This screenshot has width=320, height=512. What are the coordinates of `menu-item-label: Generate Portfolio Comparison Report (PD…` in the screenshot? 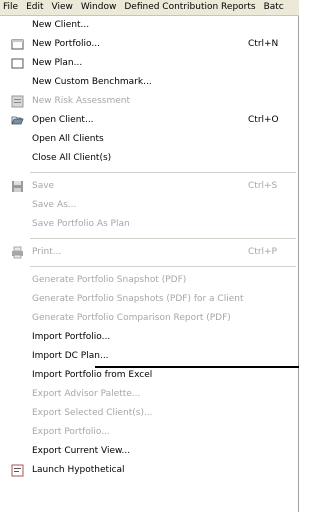 It's located at (131, 318).